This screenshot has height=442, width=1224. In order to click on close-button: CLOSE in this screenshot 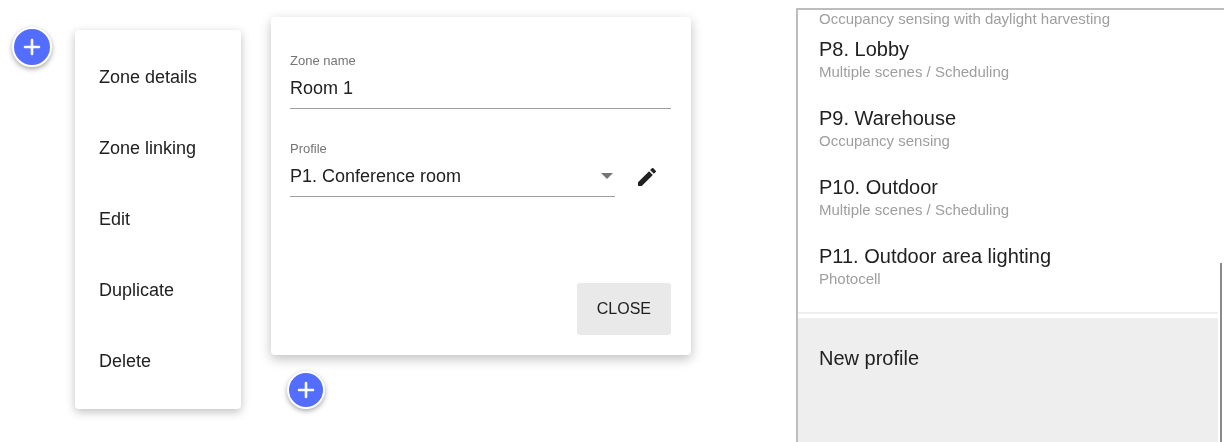, I will do `click(623, 309)`.